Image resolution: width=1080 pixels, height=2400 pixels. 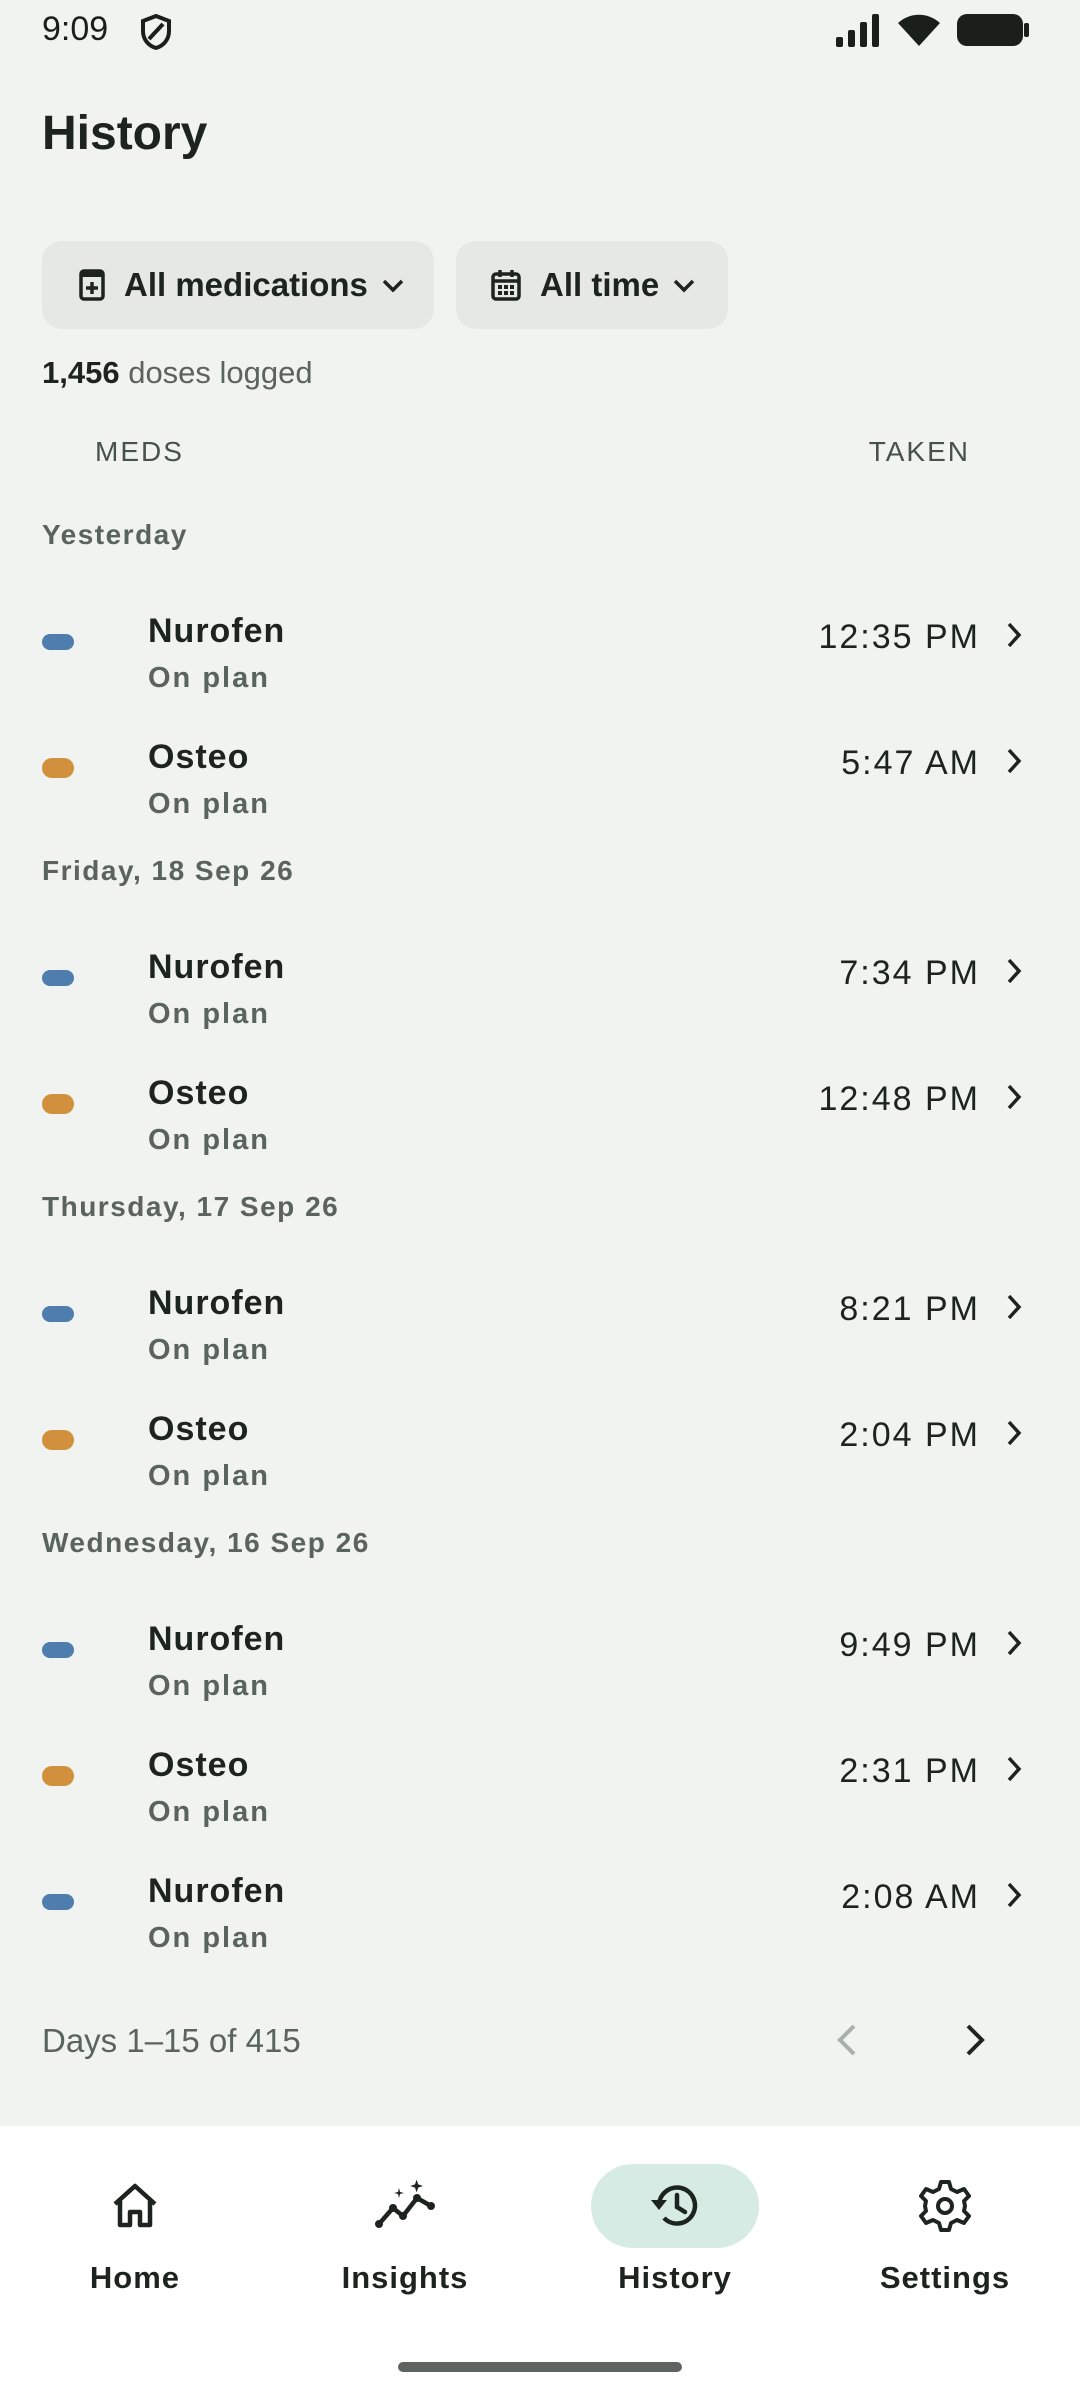 I want to click on medication-icon, so click(x=92, y=285).